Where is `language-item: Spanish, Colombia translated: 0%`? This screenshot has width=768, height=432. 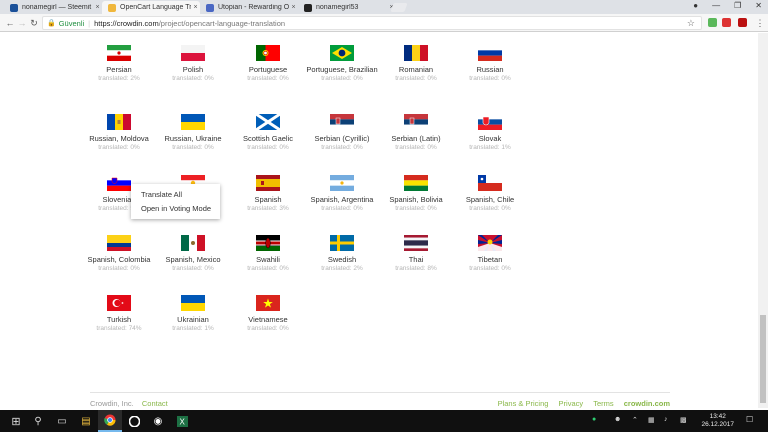
language-item: Spanish, Colombia translated: 0% is located at coordinates (119, 254).